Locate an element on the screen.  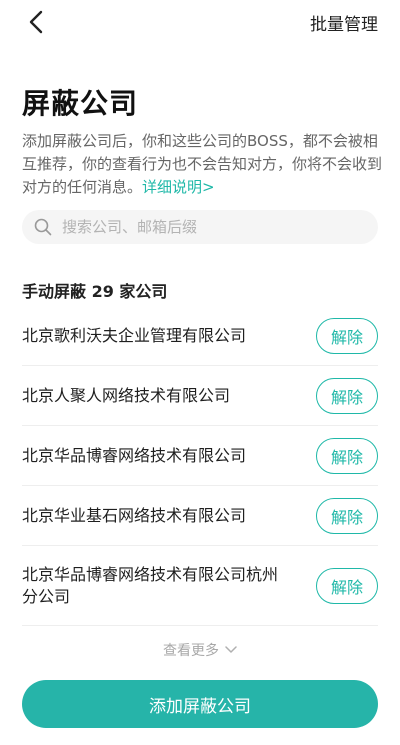
chevron-down-icon is located at coordinates (231, 649).